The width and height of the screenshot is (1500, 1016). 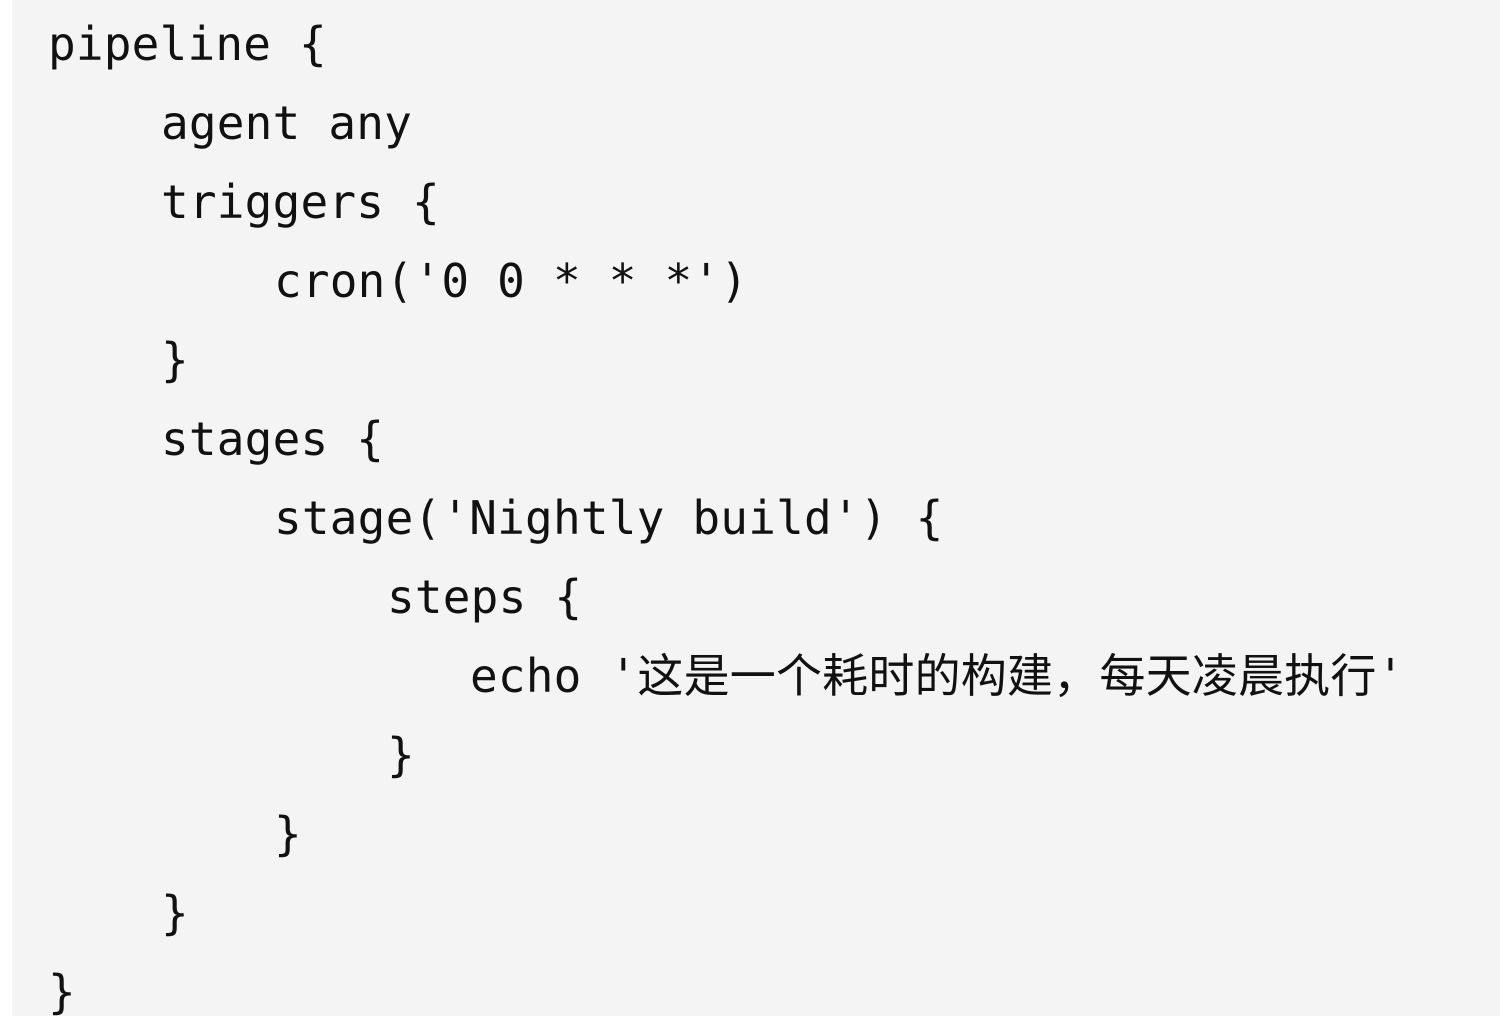 I want to click on code-line-agent: agent any, so click(x=287, y=123).